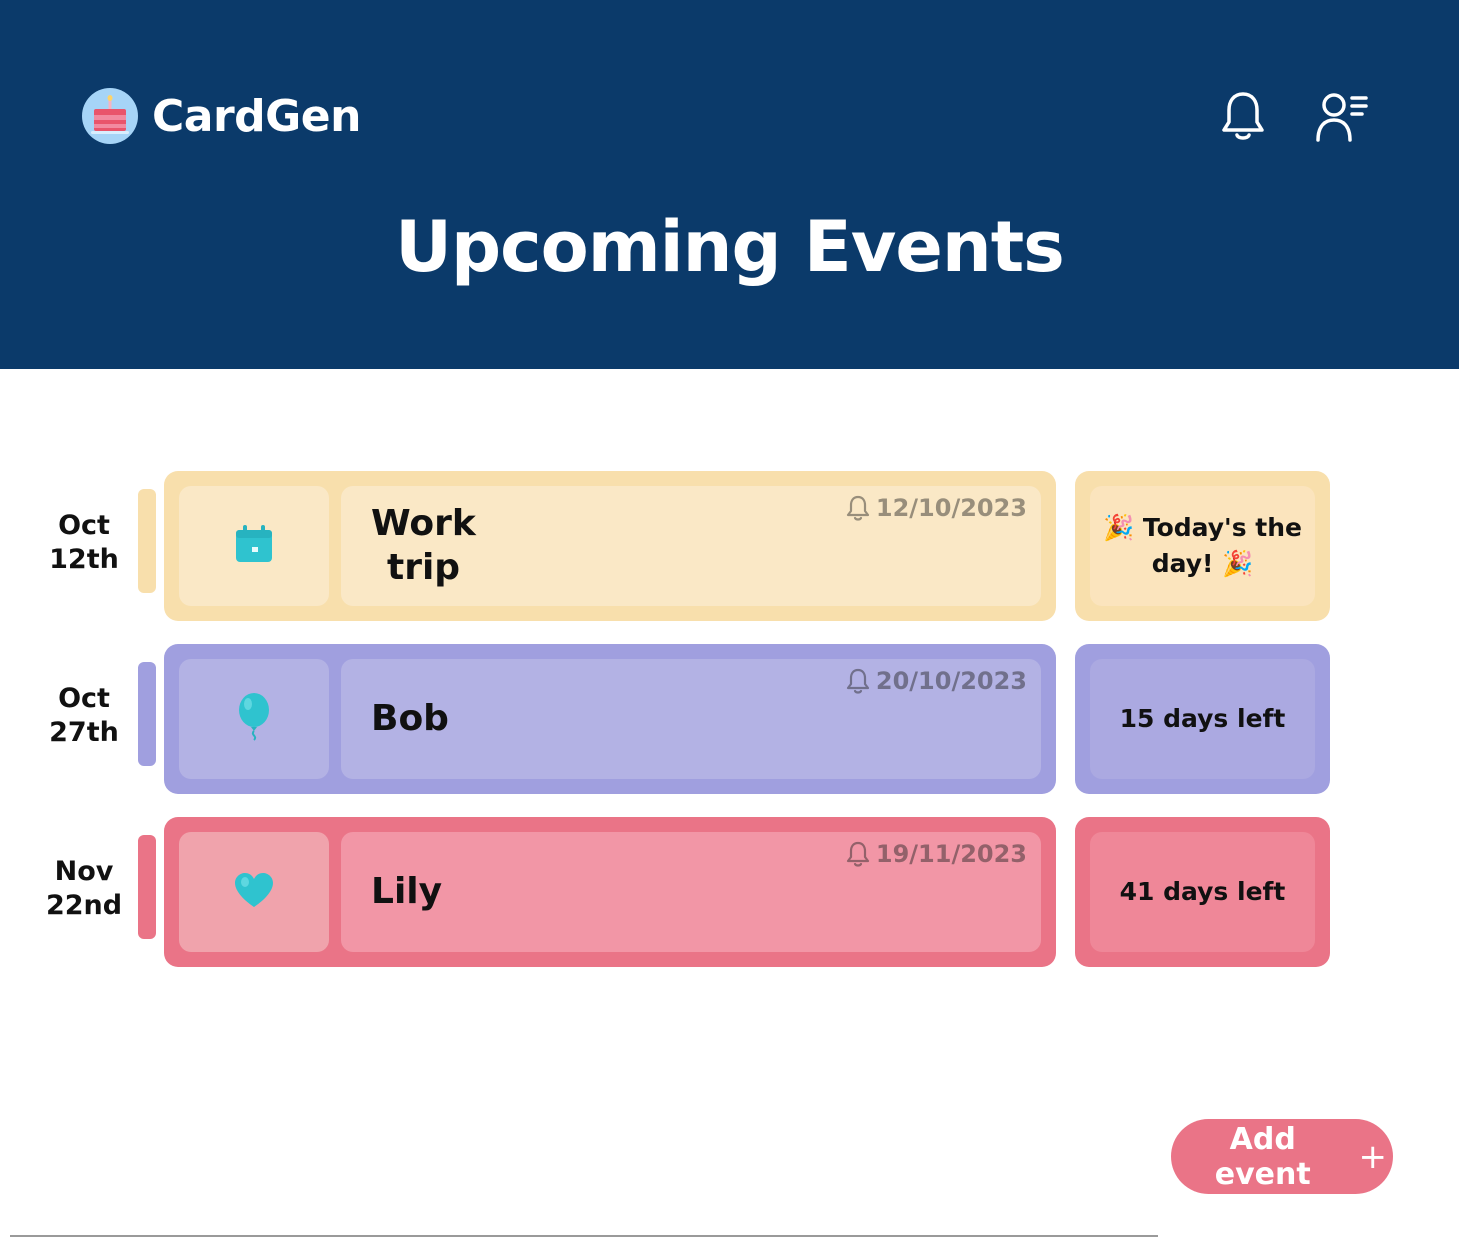 This screenshot has width=1459, height=1237. What do you see at coordinates (84, 716) in the screenshot?
I see `event-date: Oct 27th` at bounding box center [84, 716].